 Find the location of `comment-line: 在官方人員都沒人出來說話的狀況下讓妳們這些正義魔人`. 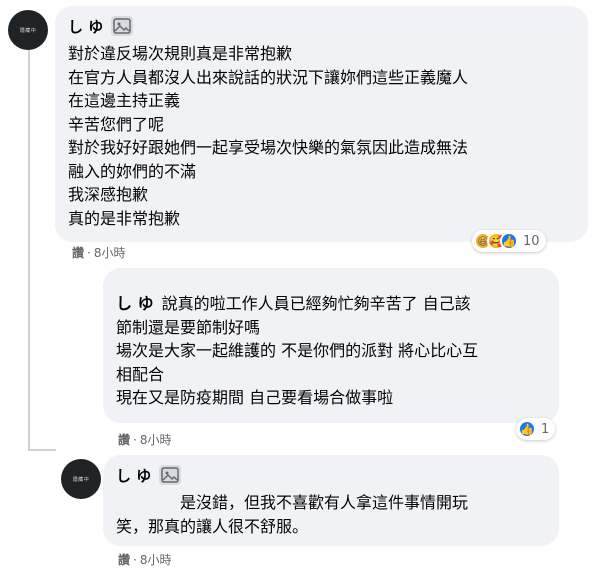

comment-line: 在官方人員都沒人出來說話的狀況下讓妳們這些正義魔人 is located at coordinates (268, 77).